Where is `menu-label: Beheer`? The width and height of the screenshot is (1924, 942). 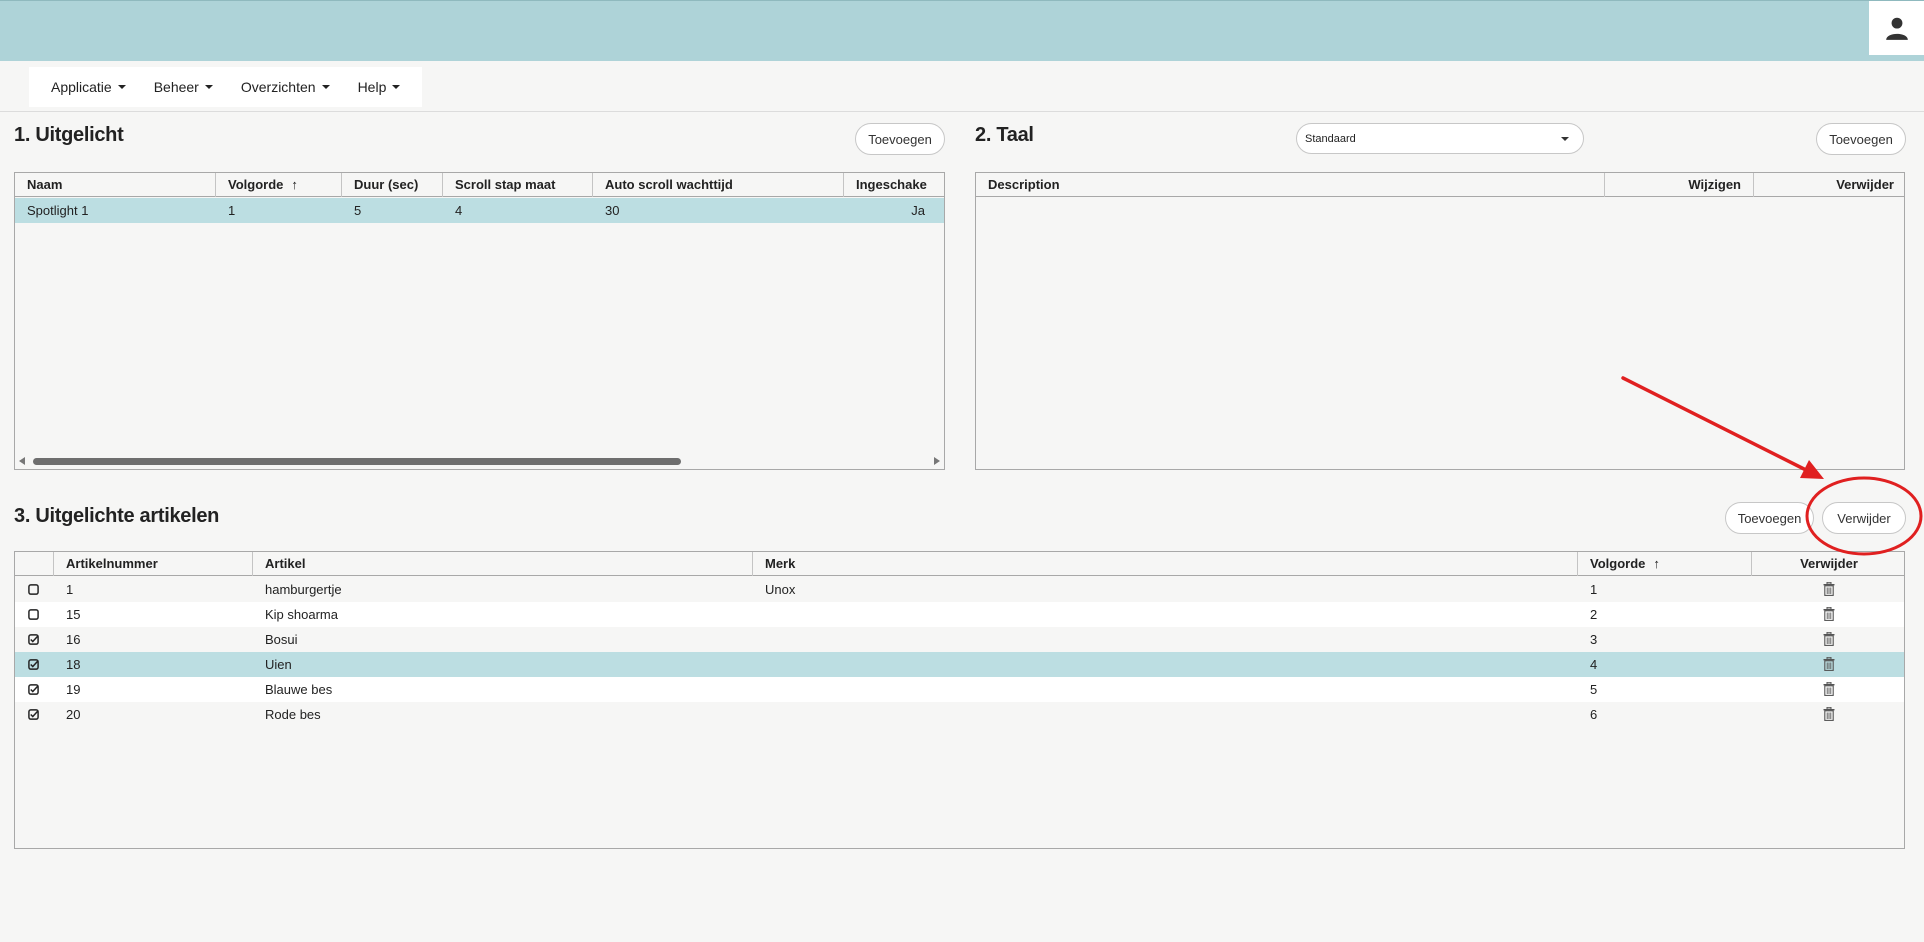
menu-label: Beheer is located at coordinates (176, 87).